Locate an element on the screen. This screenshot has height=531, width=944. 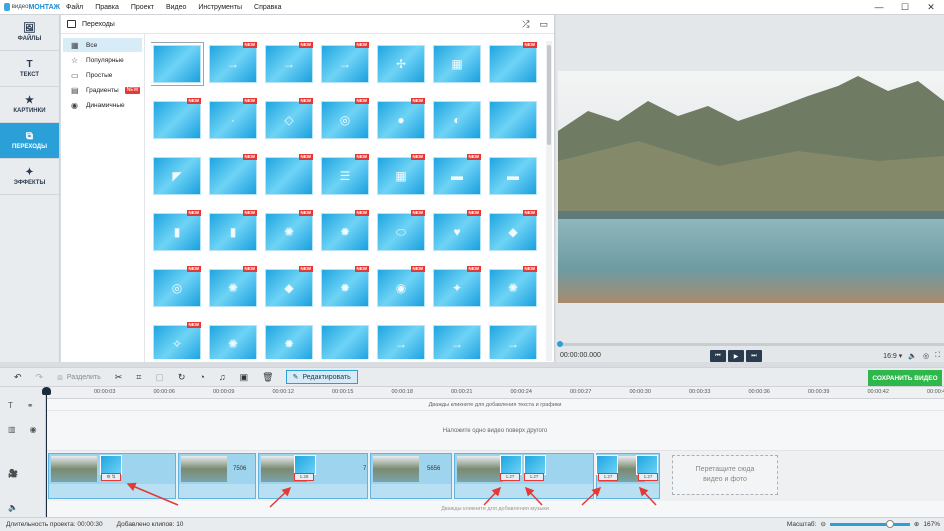
audio-track: Дважды кликните для добавления музыки is located at coordinates (495, 509).